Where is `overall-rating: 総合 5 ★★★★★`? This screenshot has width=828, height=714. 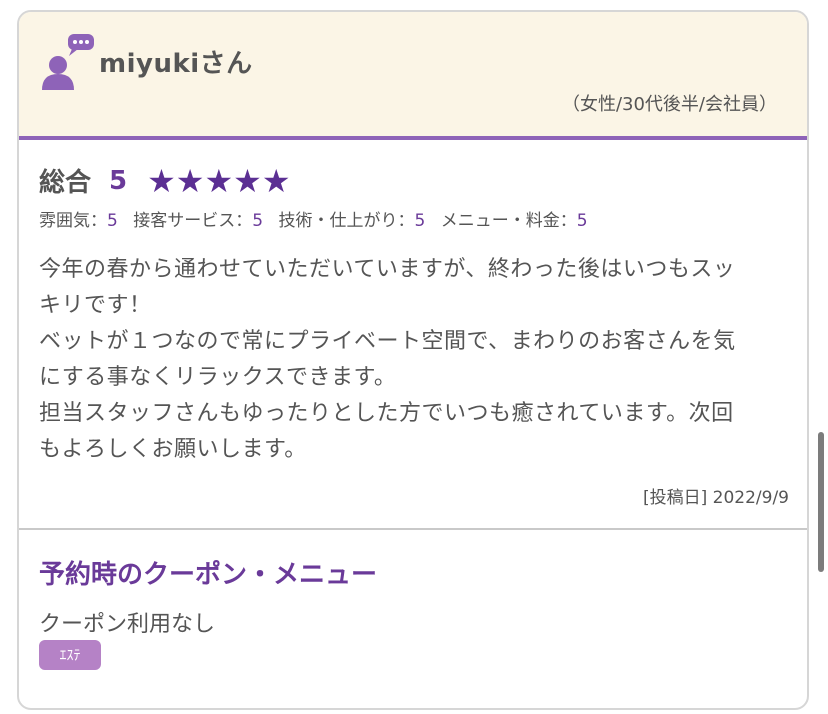 overall-rating: 総合 5 ★★★★★ is located at coordinates (165, 180).